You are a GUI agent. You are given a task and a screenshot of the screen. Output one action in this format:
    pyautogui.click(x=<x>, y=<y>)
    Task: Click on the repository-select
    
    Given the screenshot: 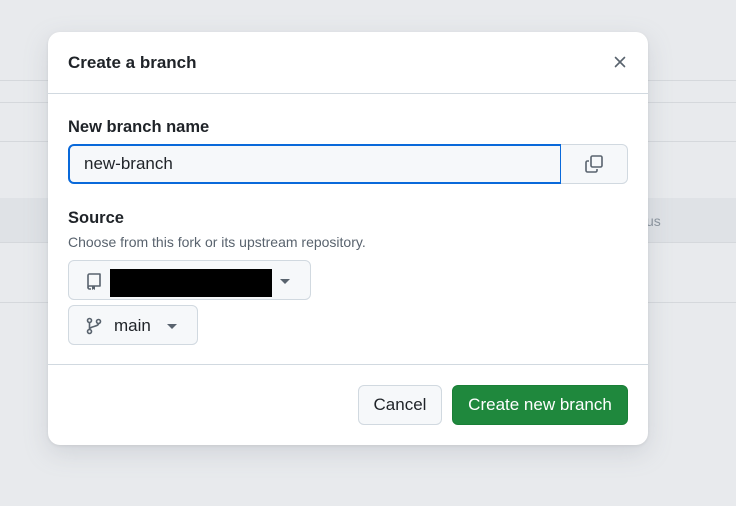 What is the action you would take?
    pyautogui.click(x=189, y=280)
    